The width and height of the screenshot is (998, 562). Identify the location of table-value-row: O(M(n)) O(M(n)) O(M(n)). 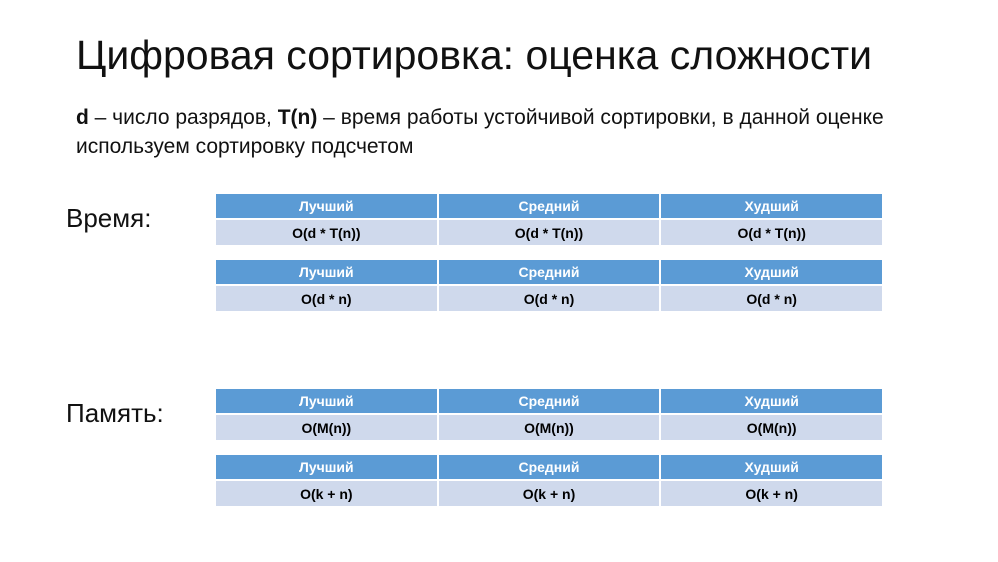
(549, 427).